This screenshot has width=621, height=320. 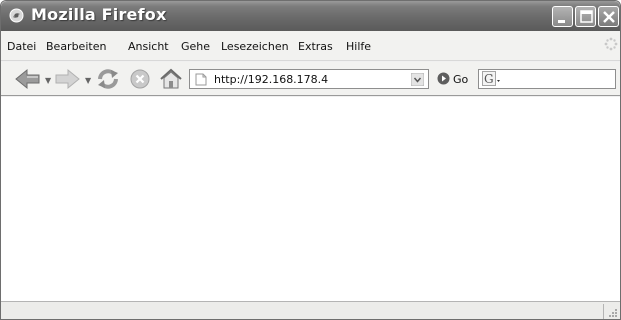 What do you see at coordinates (16, 15) in the screenshot?
I see `firefox-logo-icon` at bounding box center [16, 15].